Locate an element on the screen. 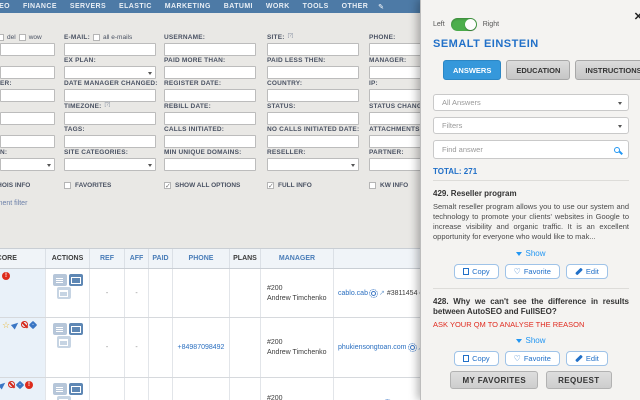  external-link-icon: ↗ is located at coordinates (382, 293).